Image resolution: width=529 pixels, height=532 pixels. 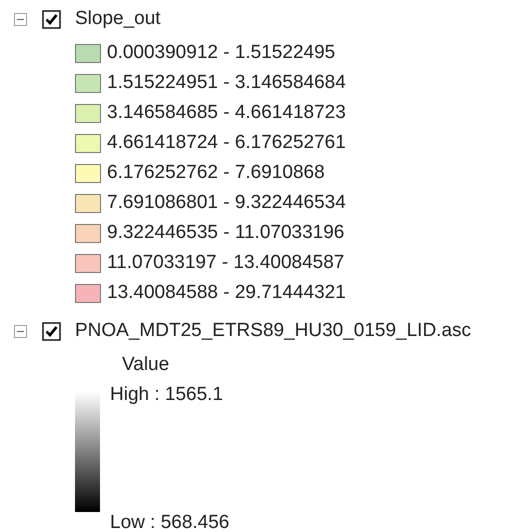 What do you see at coordinates (170, 522) in the screenshot?
I see `low-label: Low : 568.456` at bounding box center [170, 522].